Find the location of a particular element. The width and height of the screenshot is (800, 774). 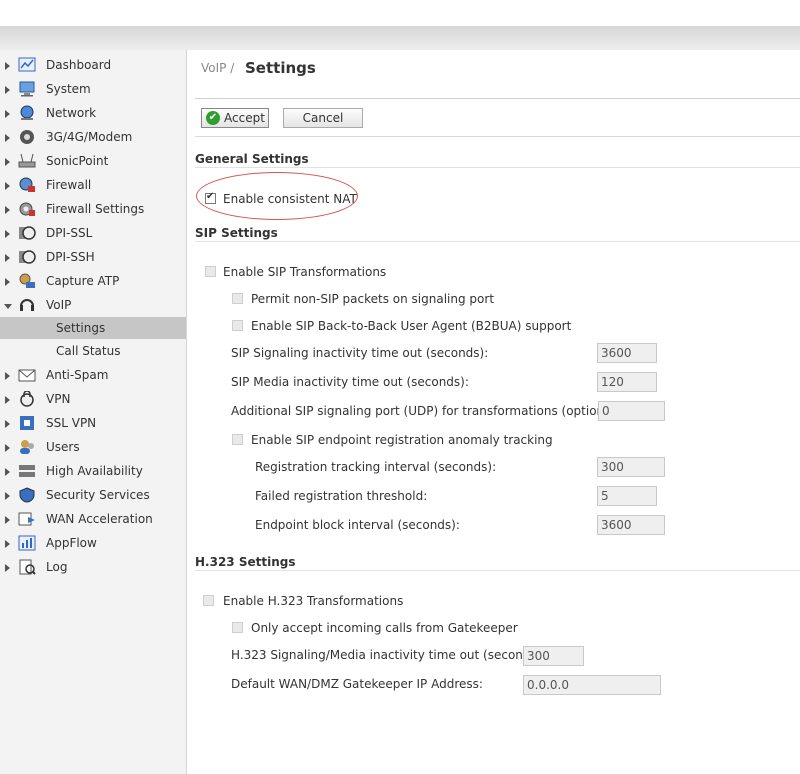

gatekeeper-only-checkbox is located at coordinates (237, 627).